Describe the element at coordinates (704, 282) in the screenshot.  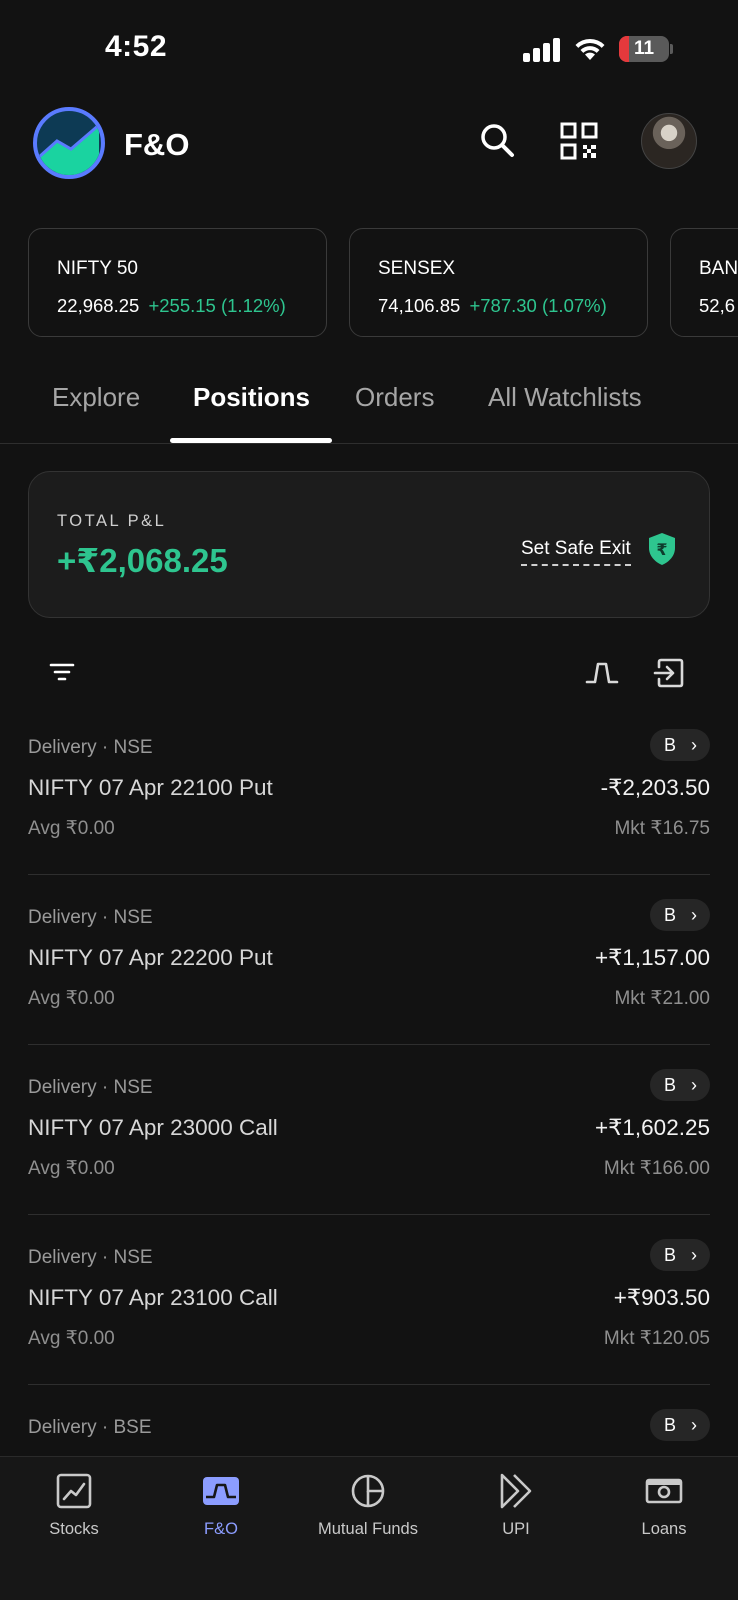
I see `index-card-banknifty: BAN 52,6` at that location.